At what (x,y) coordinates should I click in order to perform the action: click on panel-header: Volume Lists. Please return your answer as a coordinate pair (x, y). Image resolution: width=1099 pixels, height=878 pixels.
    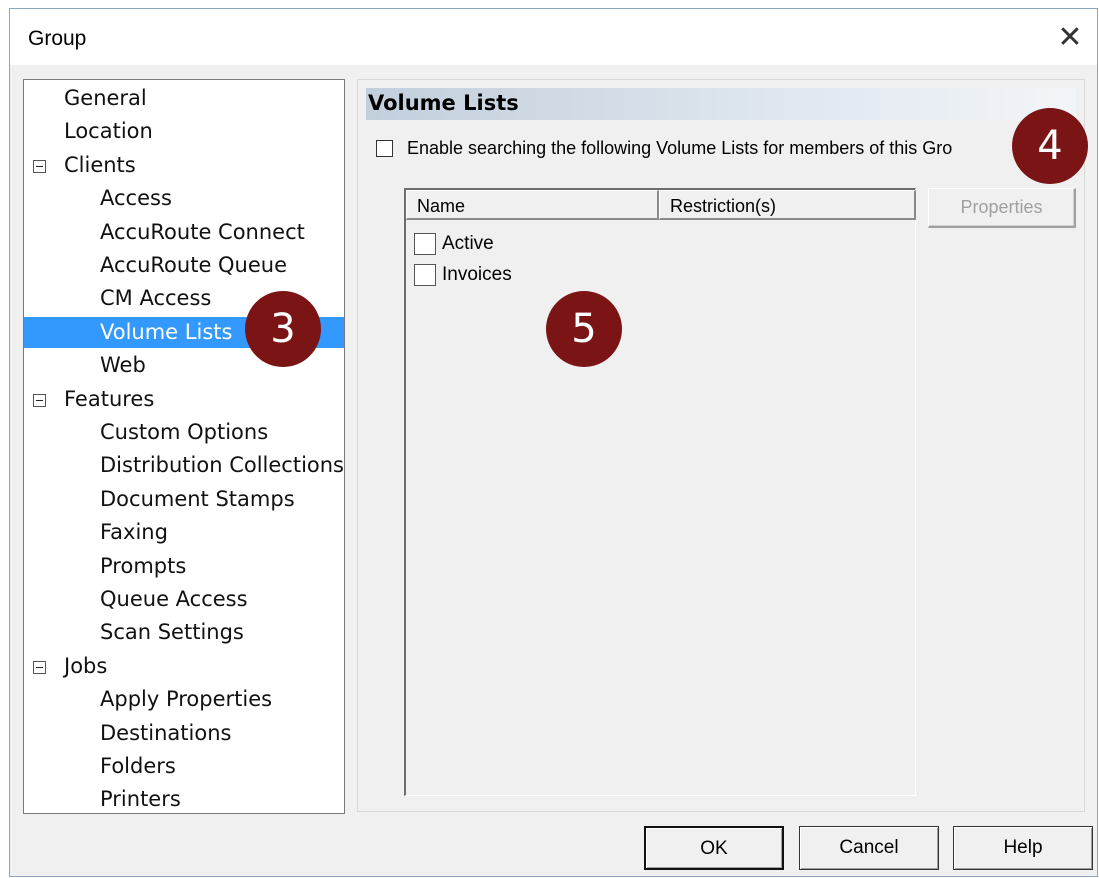
    Looking at the image, I should click on (721, 104).